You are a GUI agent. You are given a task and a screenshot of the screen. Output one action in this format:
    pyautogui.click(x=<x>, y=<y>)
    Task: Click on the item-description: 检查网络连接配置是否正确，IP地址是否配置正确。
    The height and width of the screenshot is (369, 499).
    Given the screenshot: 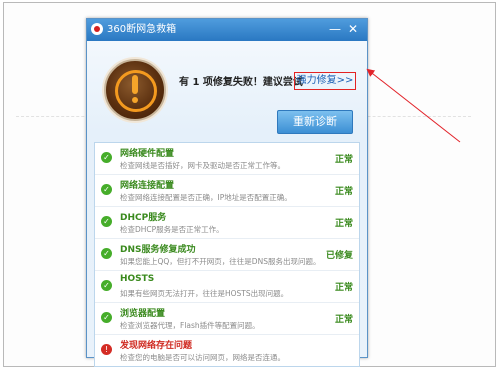 What is the action you would take?
    pyautogui.click(x=206, y=197)
    